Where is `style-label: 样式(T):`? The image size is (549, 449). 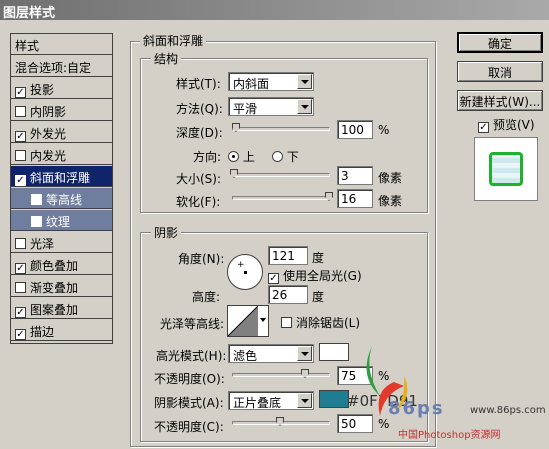
style-label: 样式(T): is located at coordinates (198, 84).